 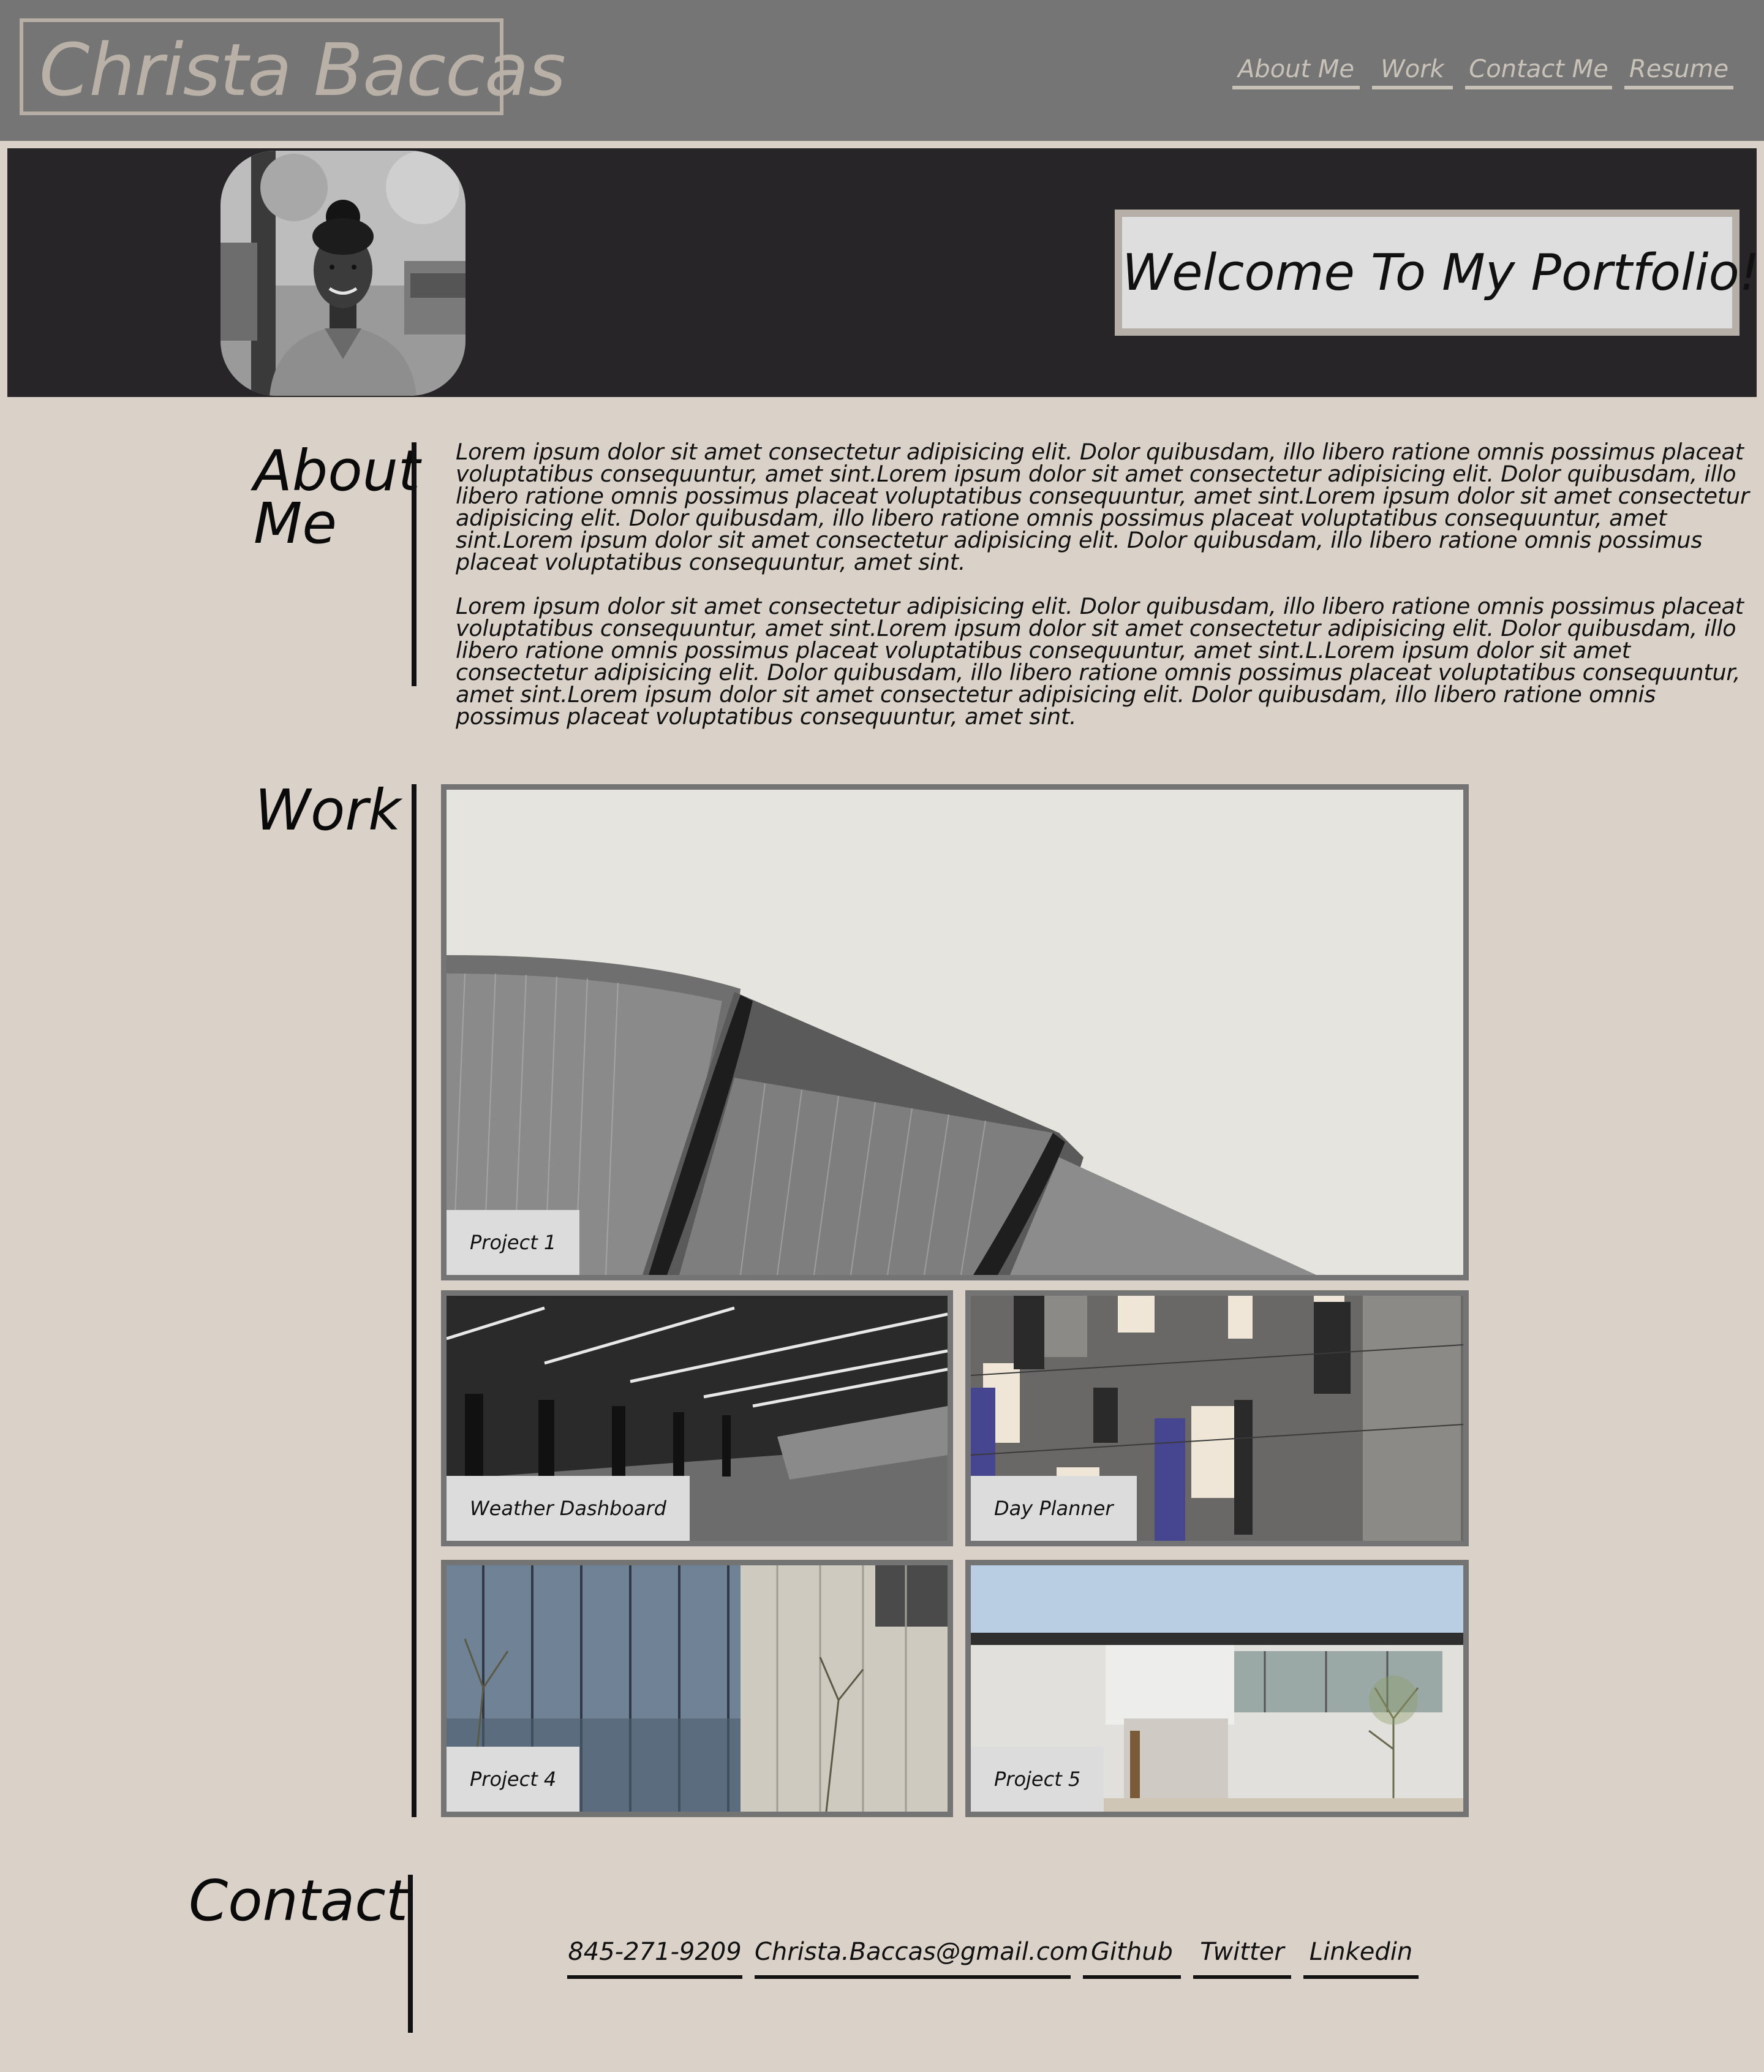 I want to click on welcome-heading: Welcome To My Portfolio!, so click(x=1441, y=273).